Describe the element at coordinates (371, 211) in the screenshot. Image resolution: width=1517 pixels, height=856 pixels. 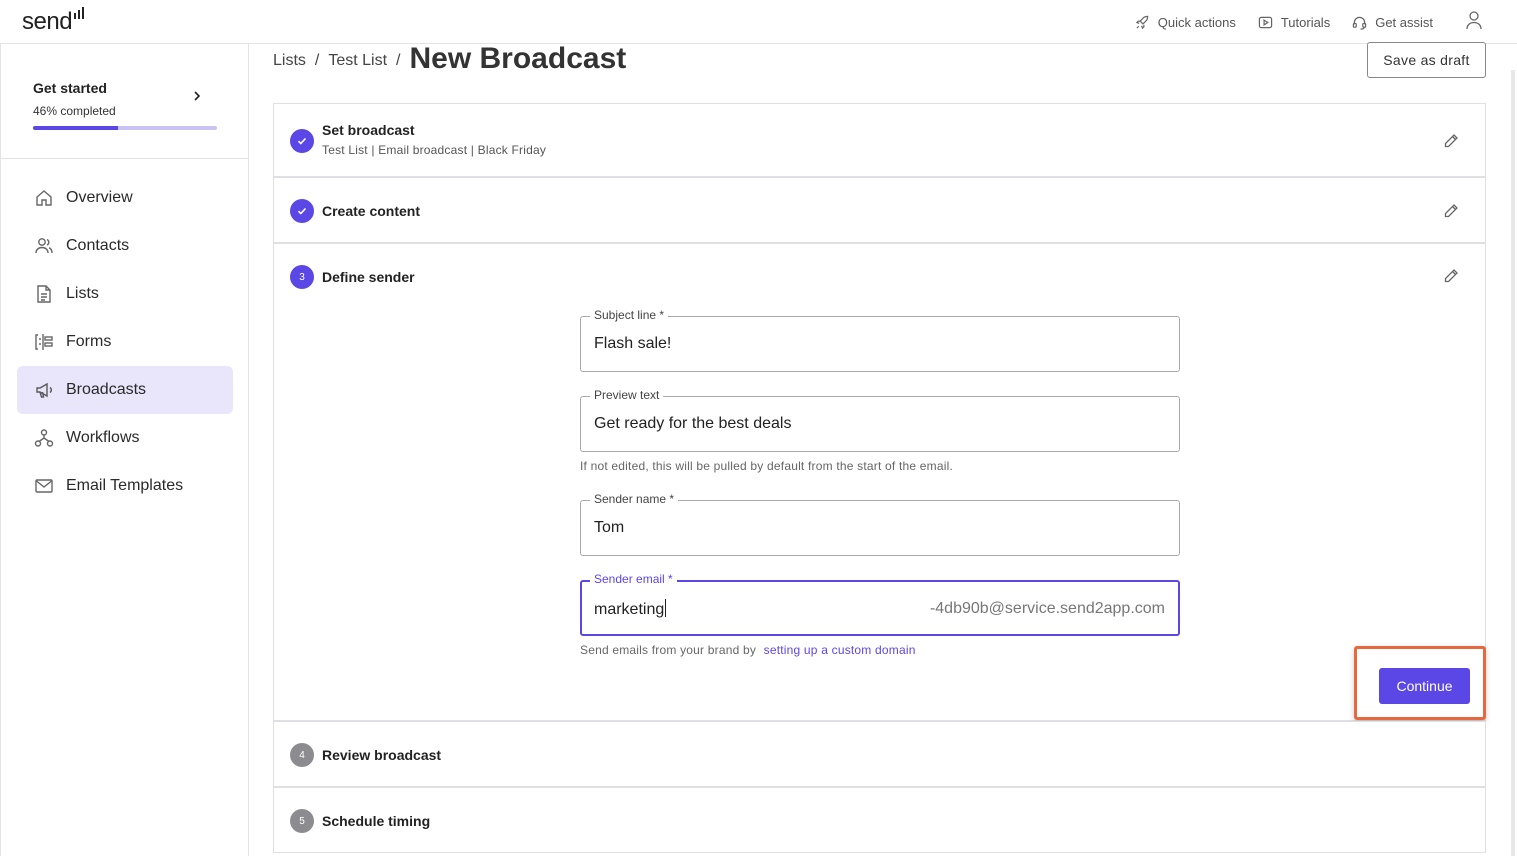
I see `step-title: Create content` at that location.